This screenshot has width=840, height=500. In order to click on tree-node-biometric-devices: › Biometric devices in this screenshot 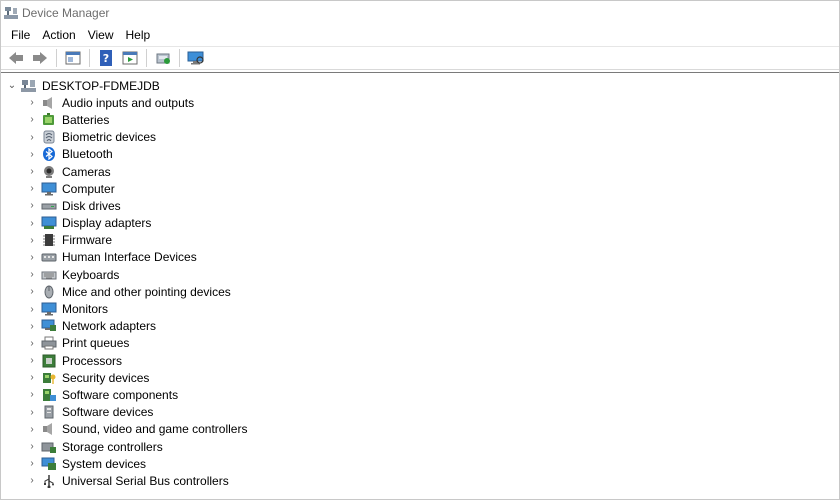, I will do `click(420, 137)`.